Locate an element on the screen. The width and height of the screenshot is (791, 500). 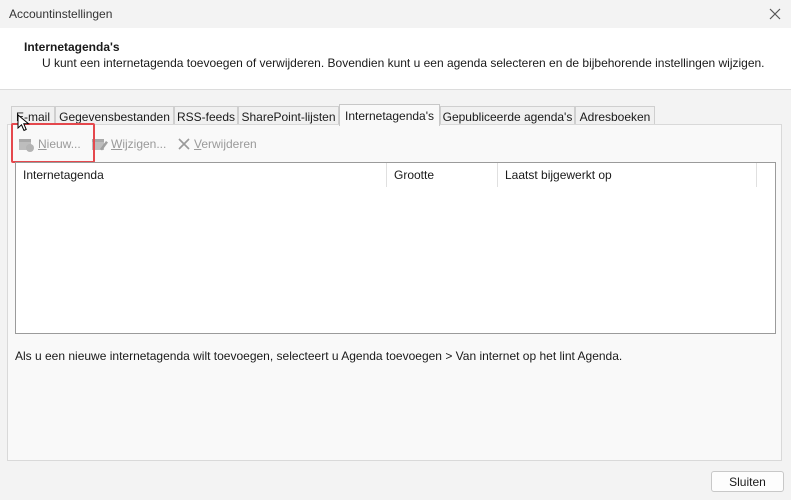
remove-button: Verwijderen is located at coordinates (217, 144).